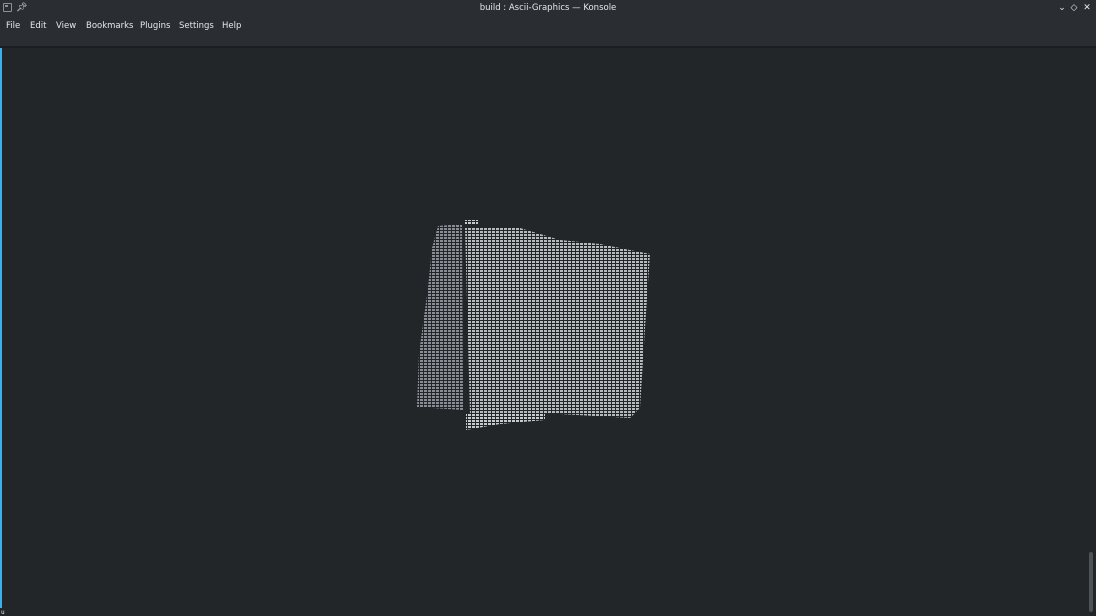  I want to click on ascii-cube-left-face, so click(440, 317).